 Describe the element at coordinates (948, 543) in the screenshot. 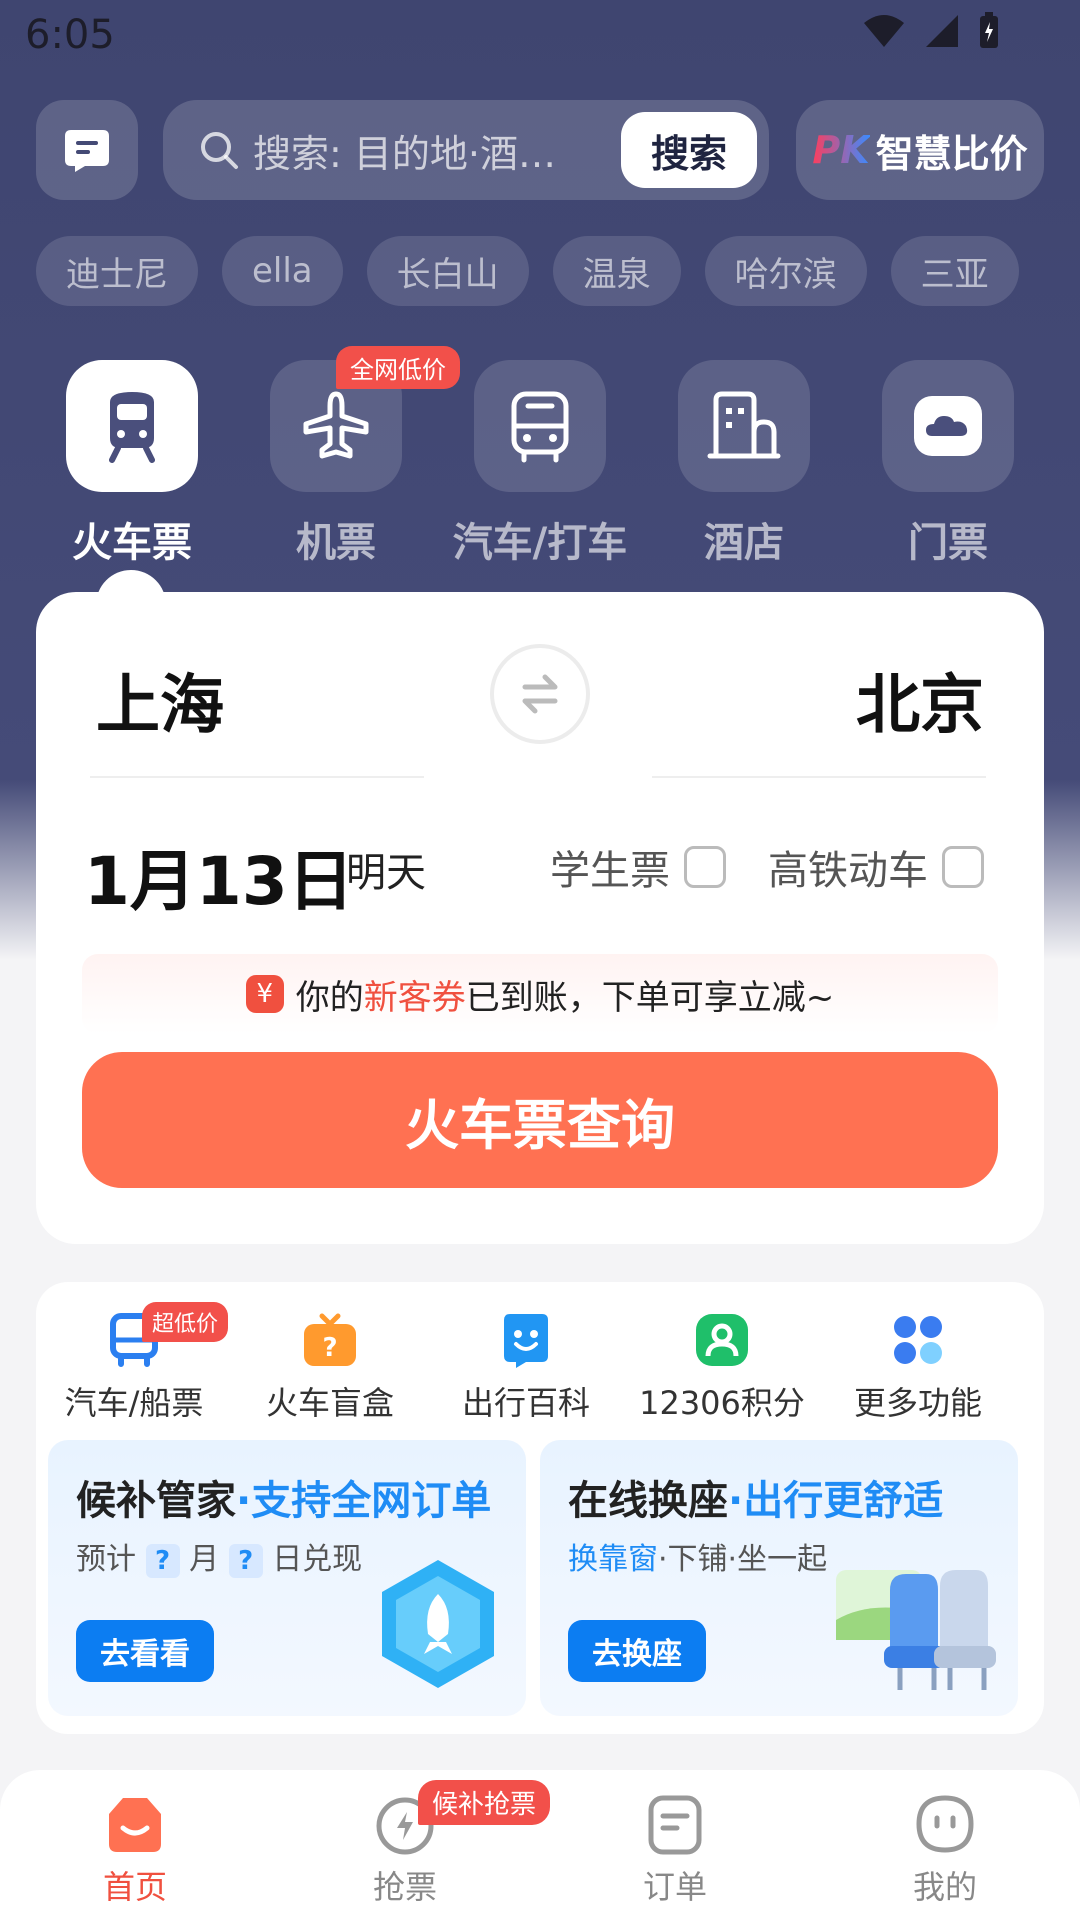

I see `category-label: 门票` at that location.